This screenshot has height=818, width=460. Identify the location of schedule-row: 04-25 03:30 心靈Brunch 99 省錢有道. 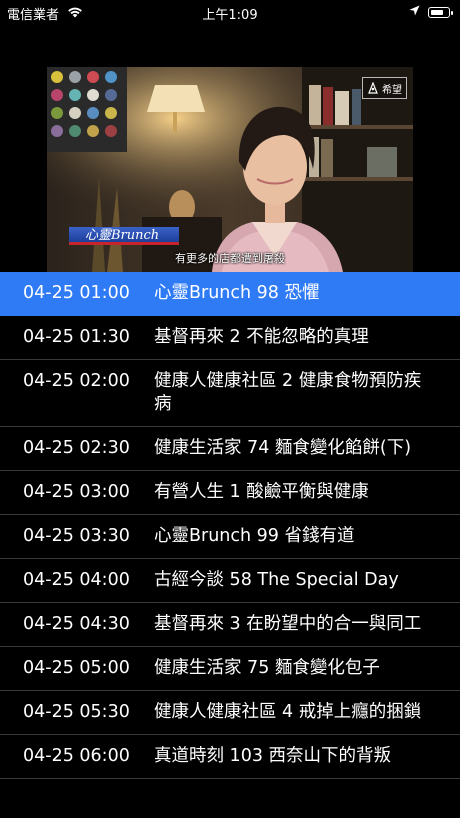
(230, 537).